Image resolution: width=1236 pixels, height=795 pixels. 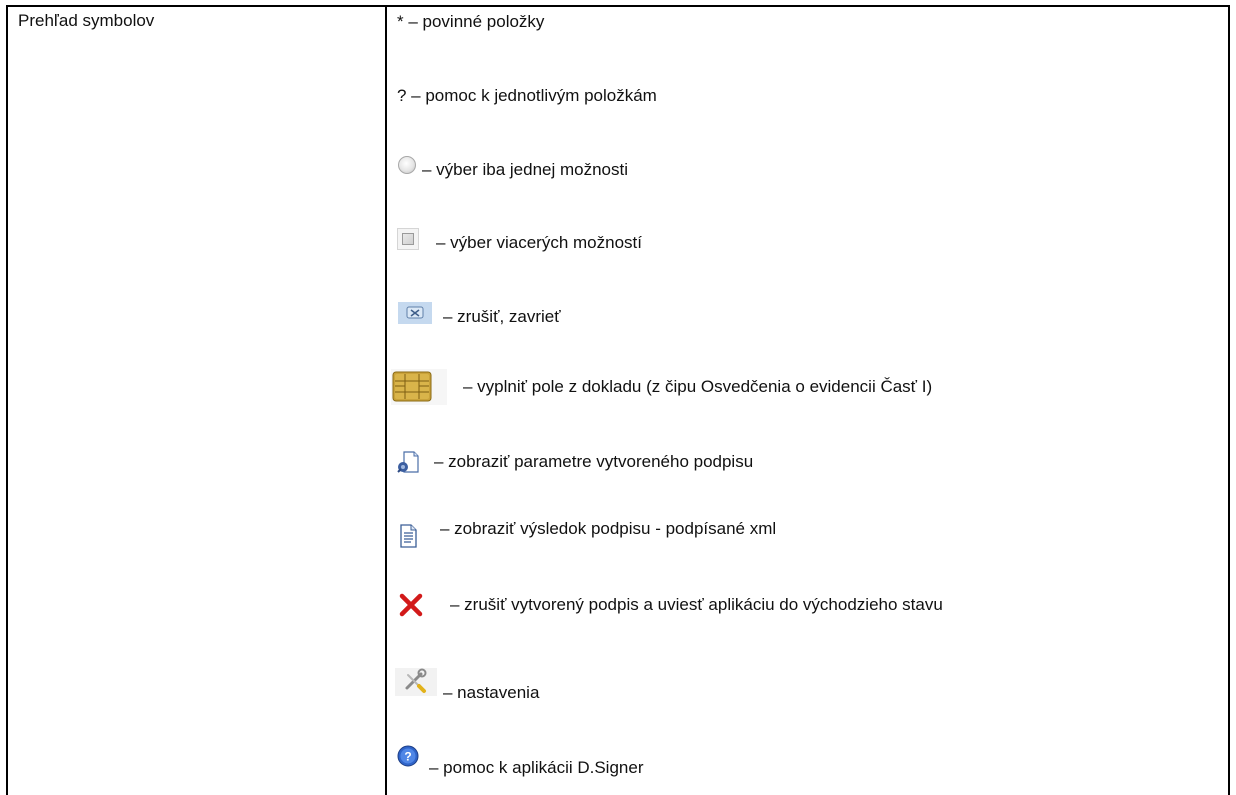 What do you see at coordinates (594, 461) in the screenshot?
I see `symbol-row-text: – zobraziť parametre vytvoreného podpisu` at bounding box center [594, 461].